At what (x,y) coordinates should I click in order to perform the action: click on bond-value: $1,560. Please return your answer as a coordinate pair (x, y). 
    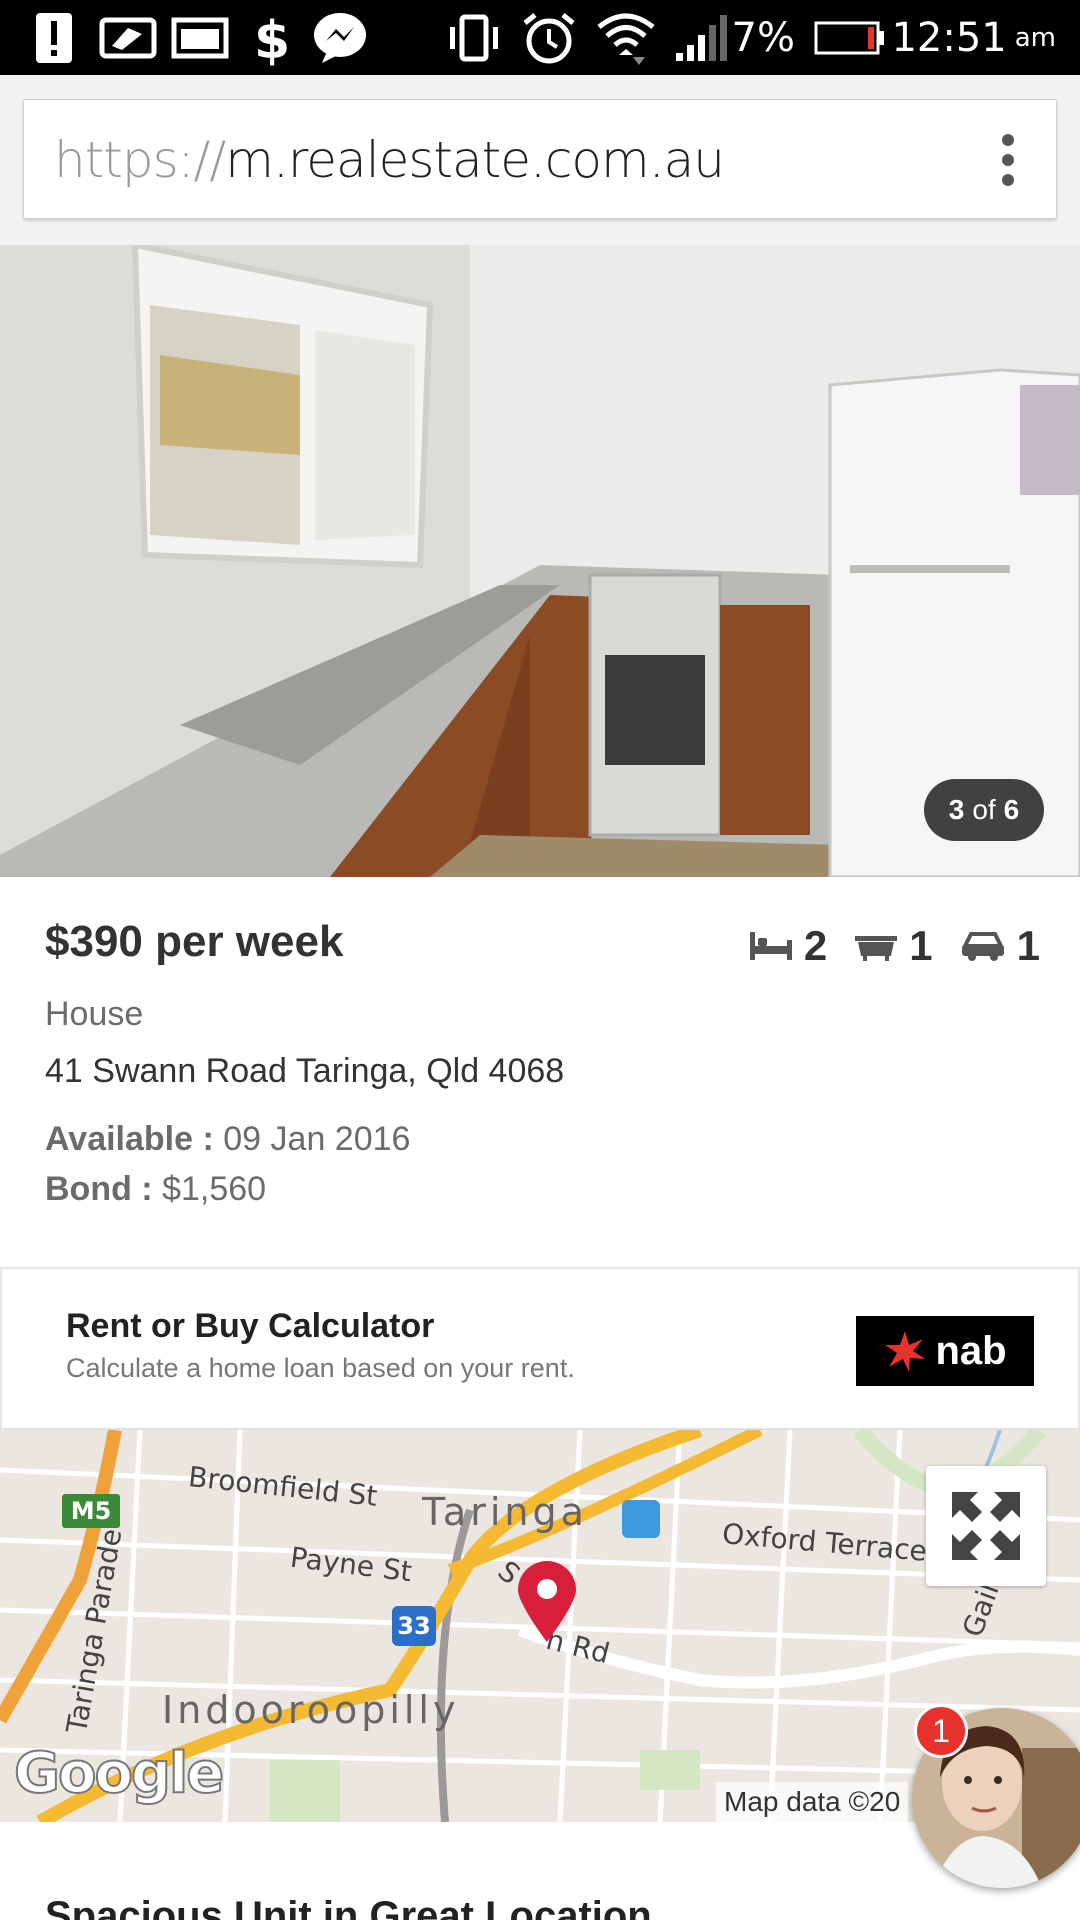
    Looking at the image, I should click on (214, 1189).